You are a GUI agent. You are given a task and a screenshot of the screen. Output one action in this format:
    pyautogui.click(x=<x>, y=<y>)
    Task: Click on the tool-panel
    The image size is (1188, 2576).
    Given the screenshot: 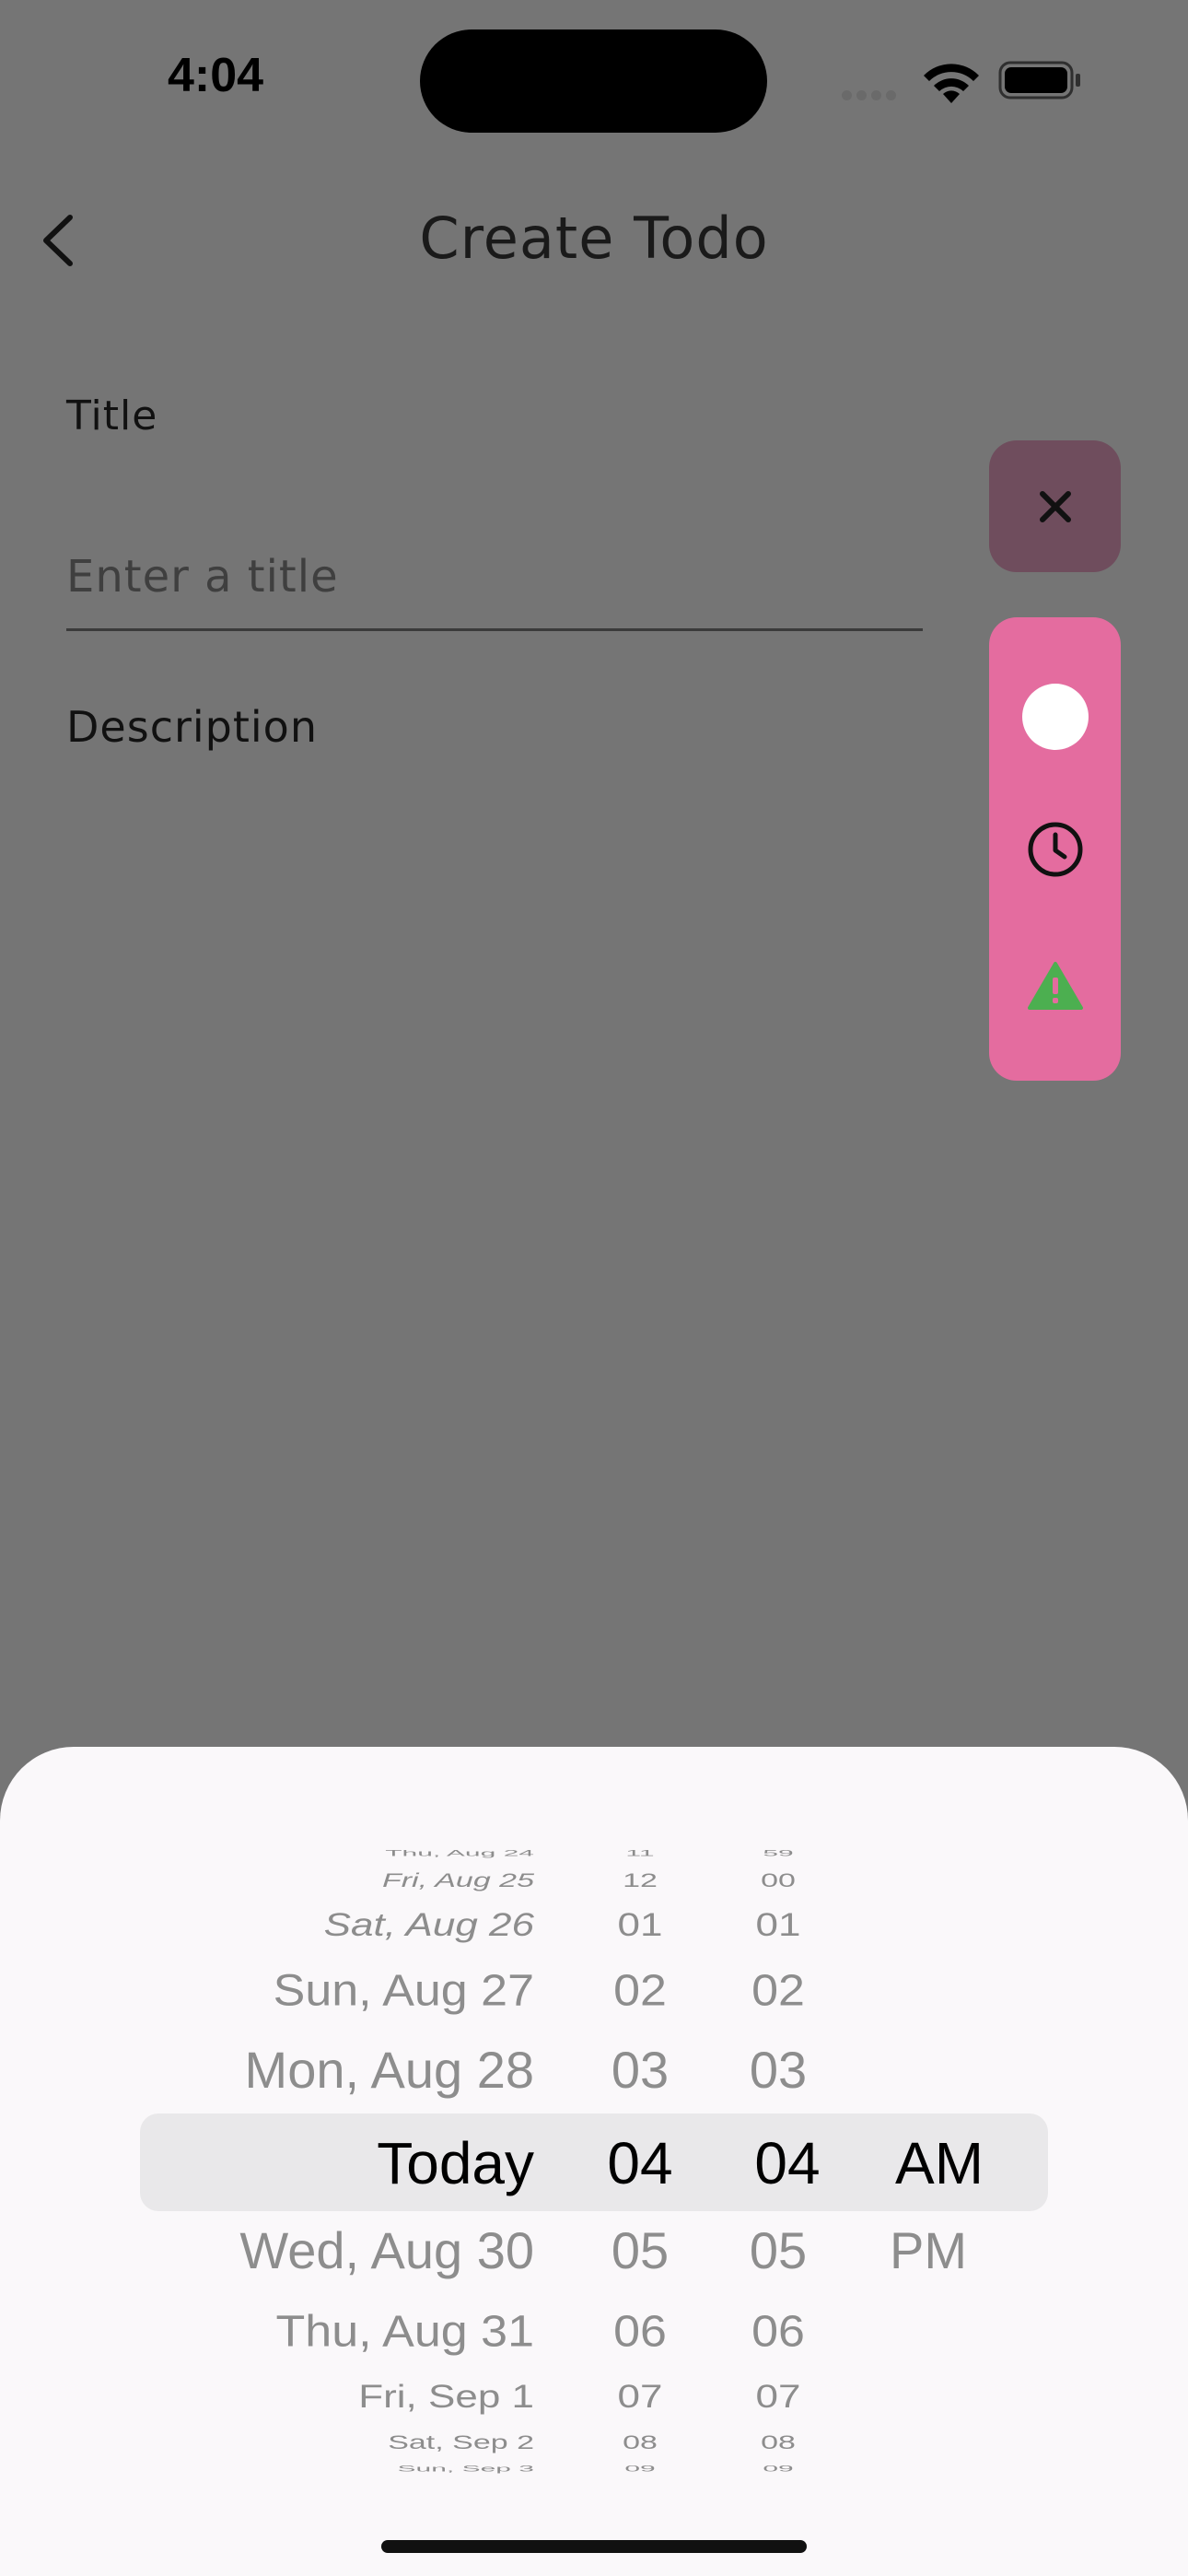 What is the action you would take?
    pyautogui.click(x=1055, y=849)
    